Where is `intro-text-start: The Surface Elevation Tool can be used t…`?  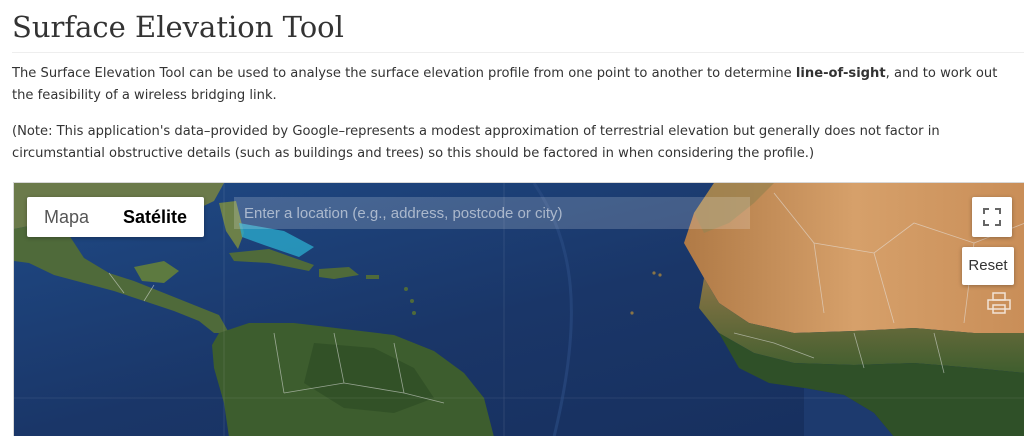 intro-text-start: The Surface Elevation Tool can be used t… is located at coordinates (404, 73).